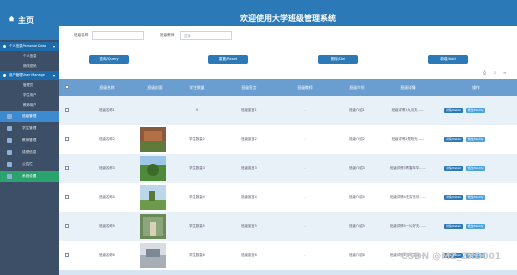  Describe the element at coordinates (29, 164) in the screenshot. I see `sidebar-item-notice: 公告栏` at that location.